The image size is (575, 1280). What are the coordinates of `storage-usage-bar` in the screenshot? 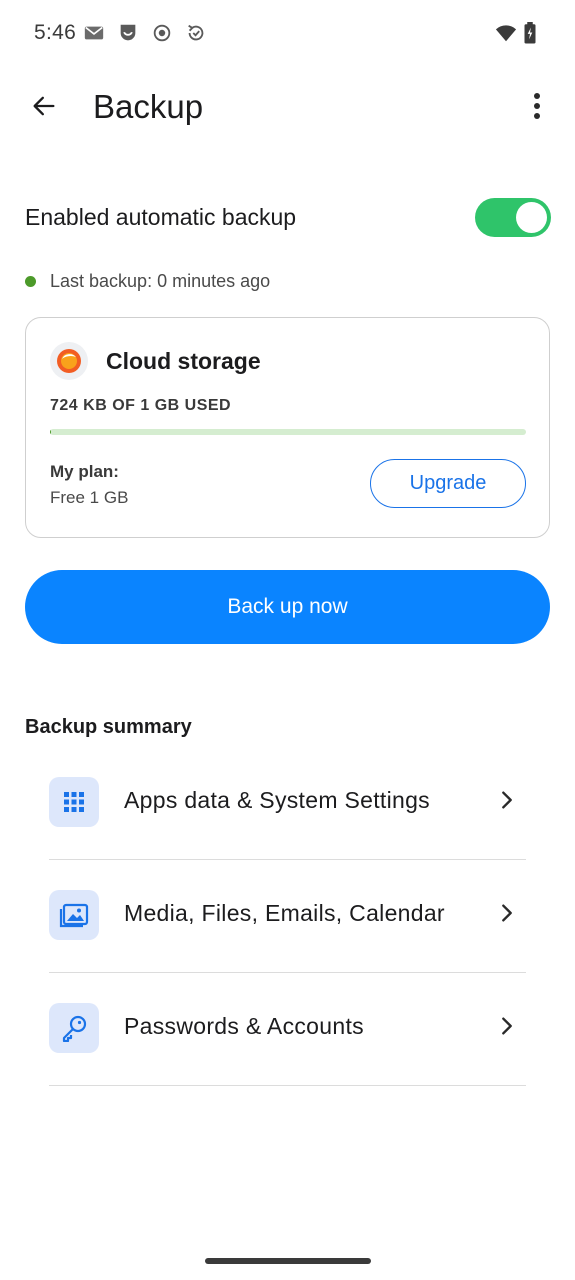 It's located at (288, 432).